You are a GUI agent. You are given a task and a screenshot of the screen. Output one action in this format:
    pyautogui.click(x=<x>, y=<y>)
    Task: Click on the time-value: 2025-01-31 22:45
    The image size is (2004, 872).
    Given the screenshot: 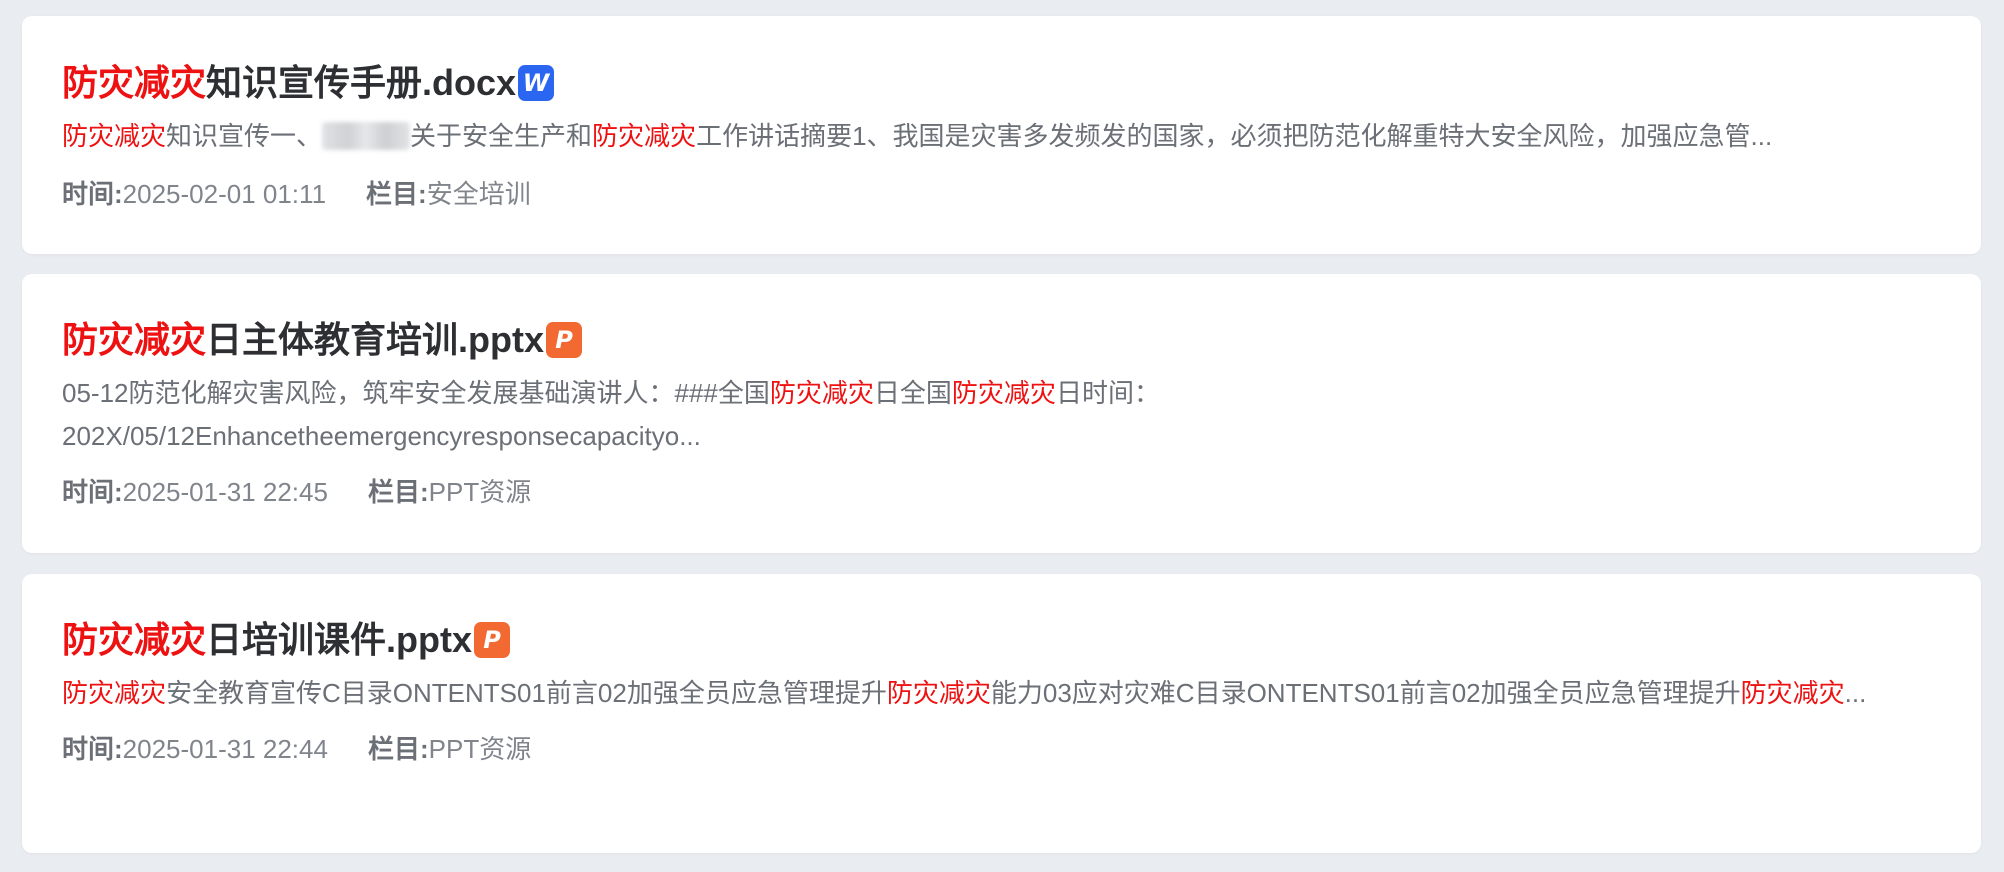 What is the action you would take?
    pyautogui.click(x=225, y=492)
    